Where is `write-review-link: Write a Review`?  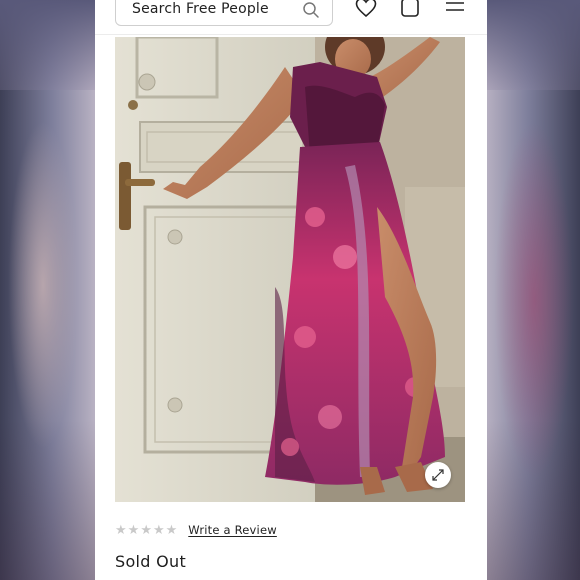 write-review-link: Write a Review is located at coordinates (232, 530).